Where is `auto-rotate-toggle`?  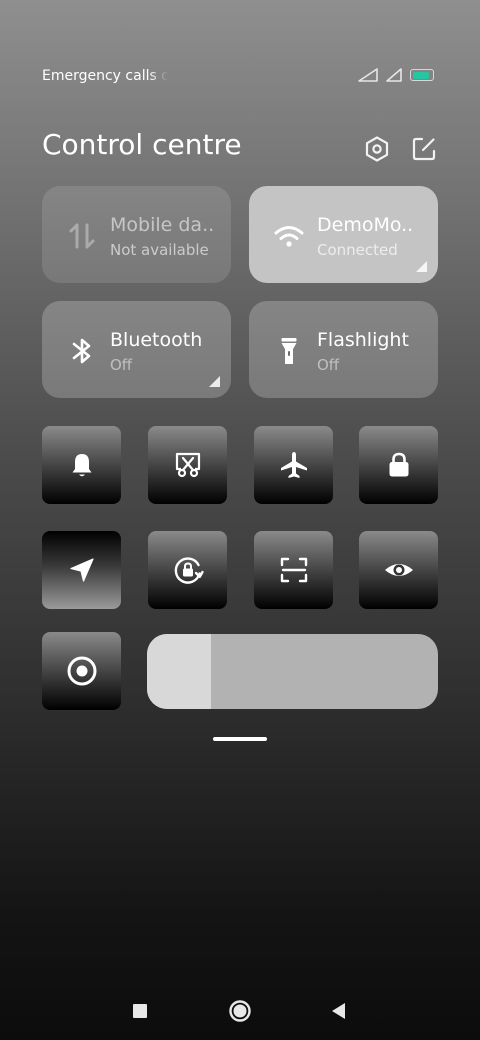 auto-rotate-toggle is located at coordinates (187, 570).